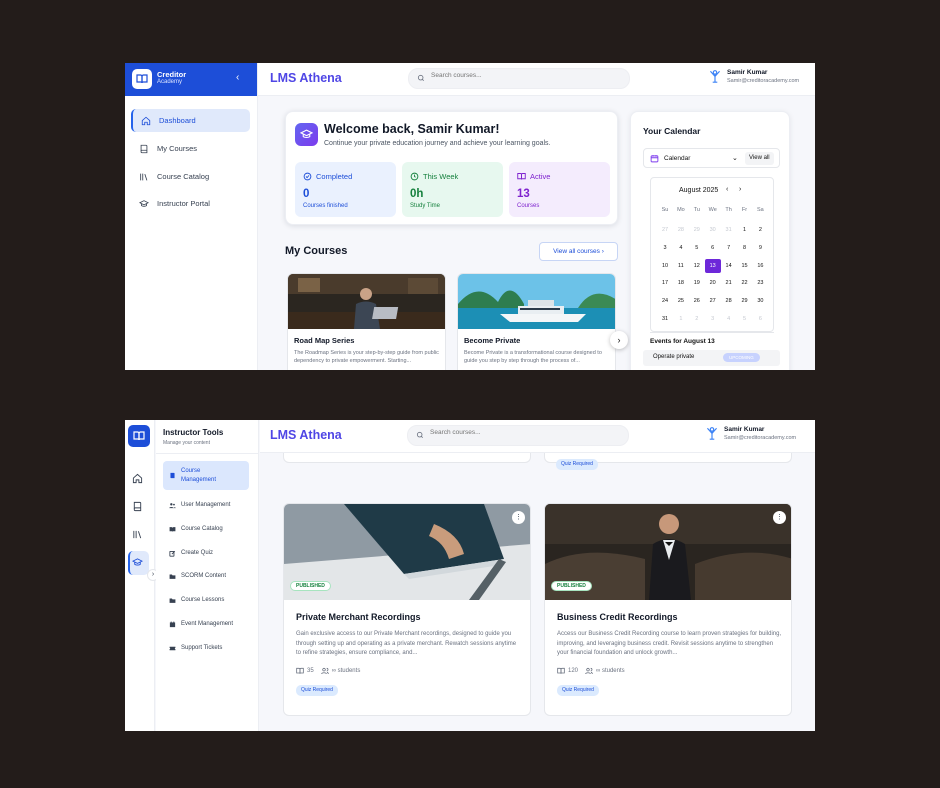 Image resolution: width=940 pixels, height=788 pixels. Describe the element at coordinates (760, 283) in the screenshot. I see `calendar-day: 23` at that location.